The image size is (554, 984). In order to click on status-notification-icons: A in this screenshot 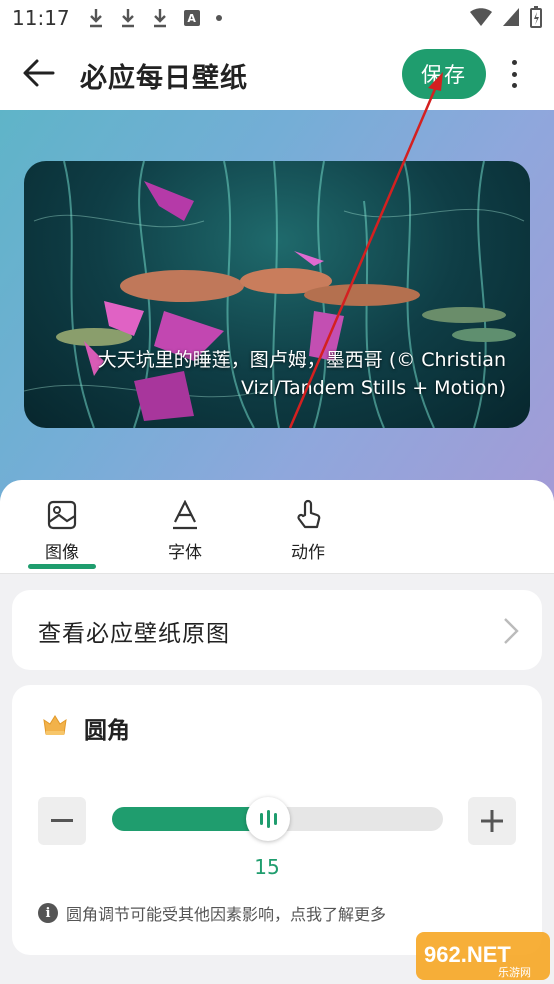, I will do `click(155, 18)`.